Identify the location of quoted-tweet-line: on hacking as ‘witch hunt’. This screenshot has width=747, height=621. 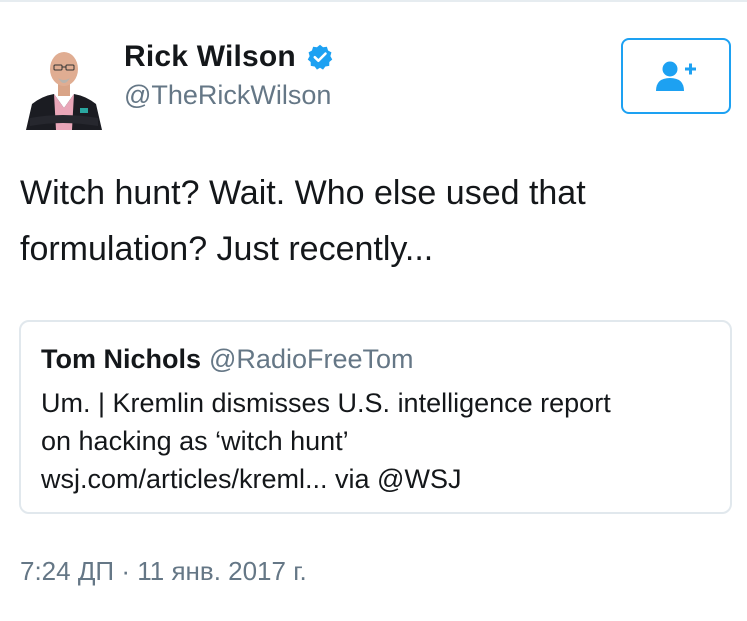
(195, 441).